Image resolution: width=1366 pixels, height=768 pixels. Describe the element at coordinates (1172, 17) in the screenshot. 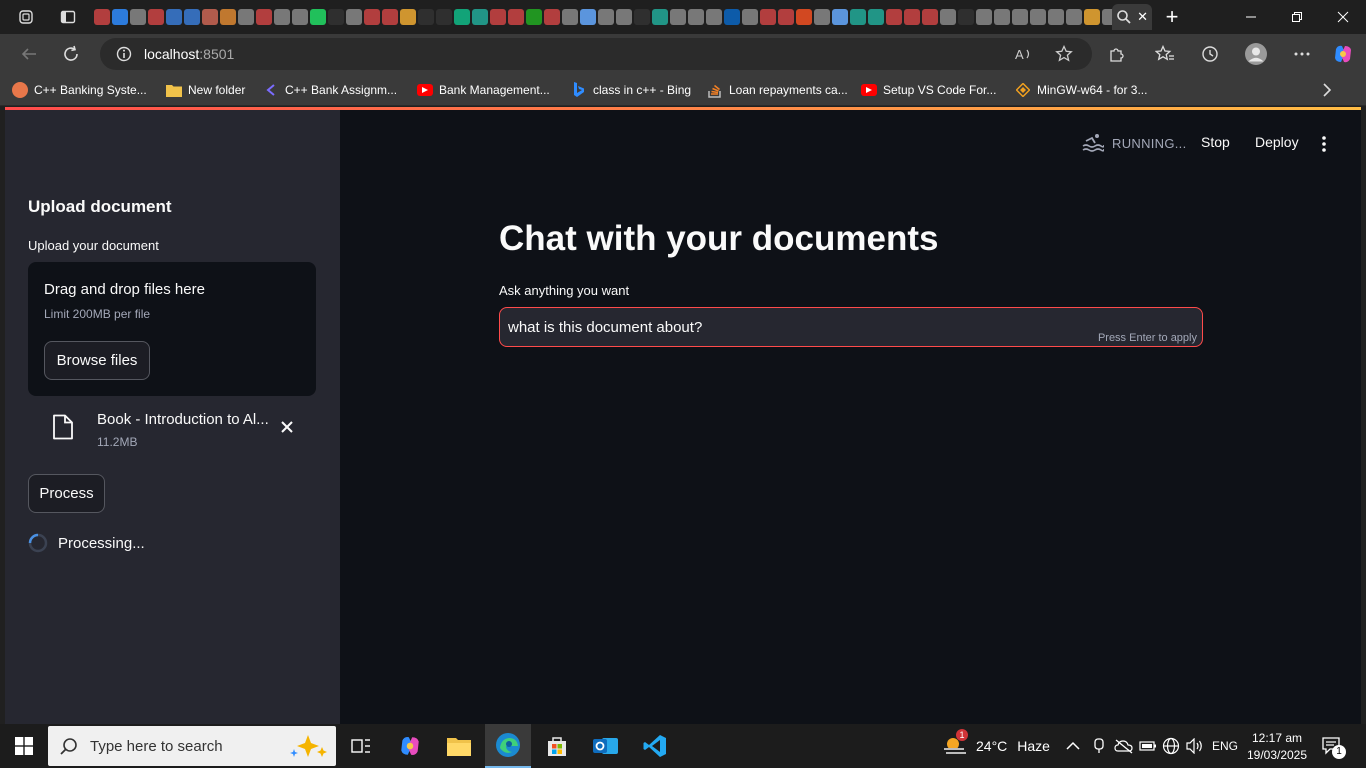

I see `new-tab-button: +` at that location.